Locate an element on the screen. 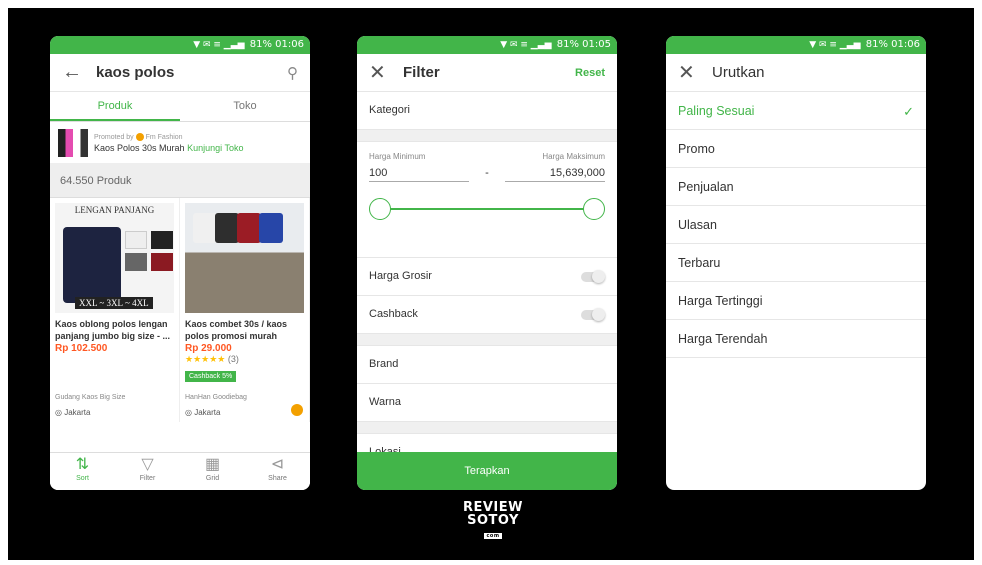  result-tabs: Produk Toko is located at coordinates (180, 107).